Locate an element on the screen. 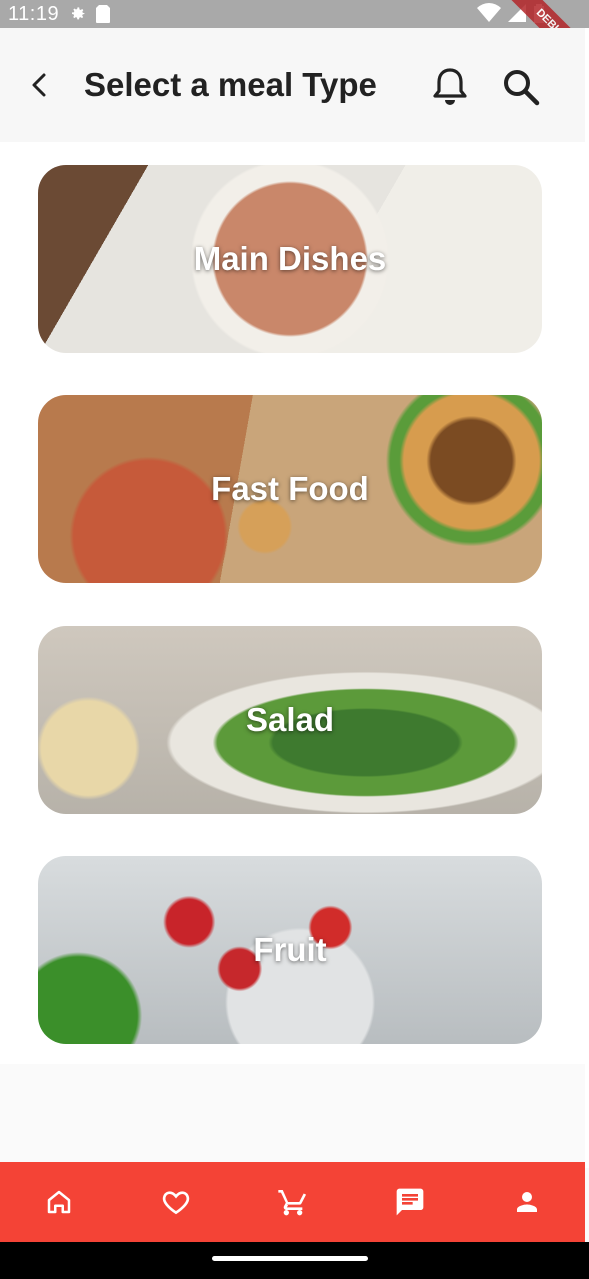 Image resolution: width=589 pixels, height=1279 pixels. meal-card-fast-food: Fast Food is located at coordinates (290, 489).